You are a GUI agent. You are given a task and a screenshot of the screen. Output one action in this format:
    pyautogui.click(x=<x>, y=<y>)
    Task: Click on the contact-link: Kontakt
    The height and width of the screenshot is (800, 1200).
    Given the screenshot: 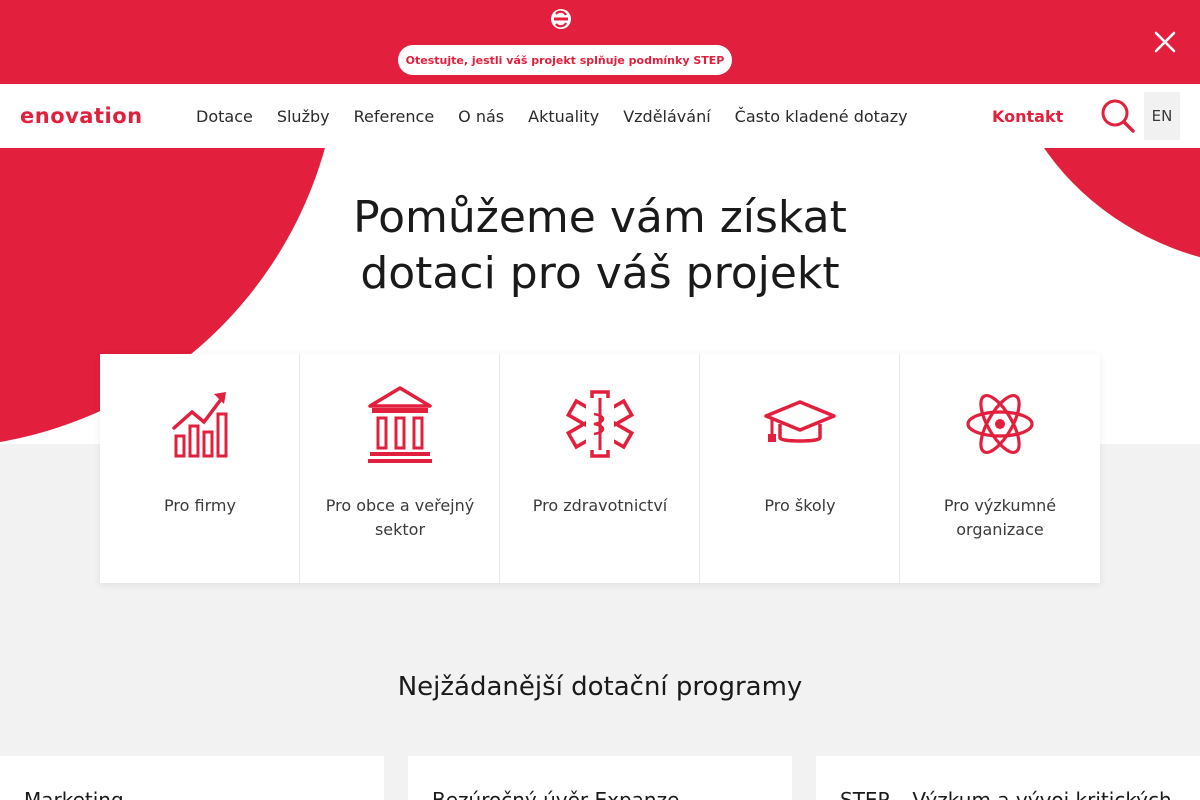 What is the action you would take?
    pyautogui.click(x=1027, y=116)
    